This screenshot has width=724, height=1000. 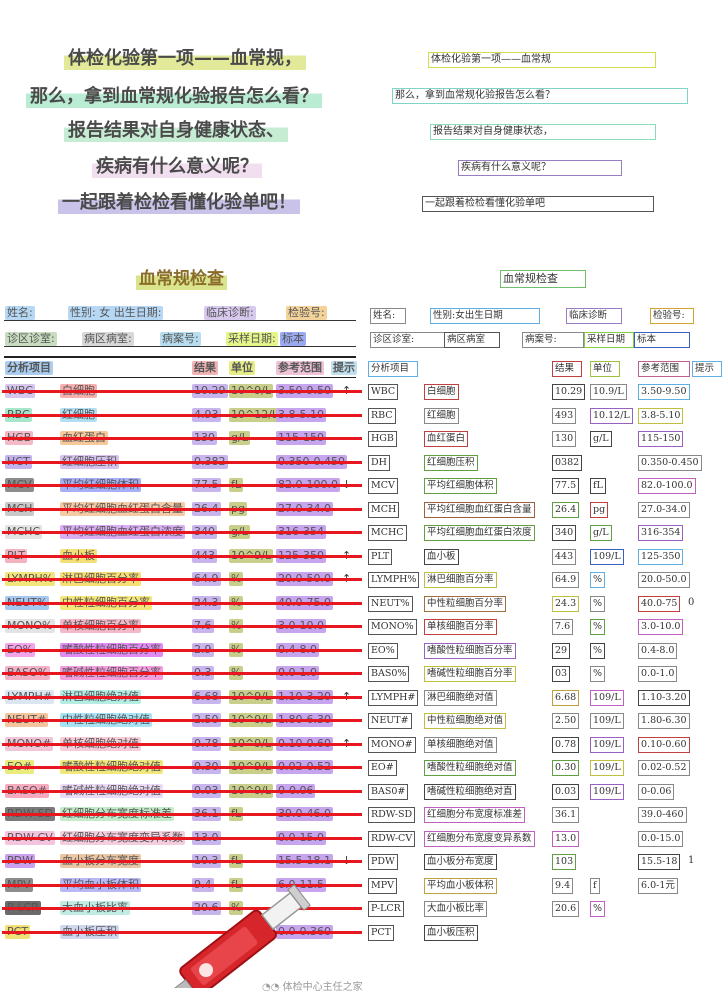 I want to click on intro-box-5: 一起跟着检检看懂化验单吧, so click(x=538, y=204).